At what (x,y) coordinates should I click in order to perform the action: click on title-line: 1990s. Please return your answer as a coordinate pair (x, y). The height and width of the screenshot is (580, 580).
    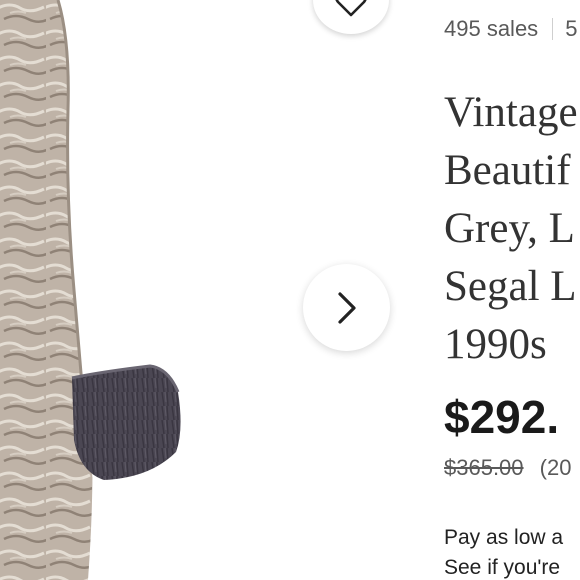
    Looking at the image, I should click on (495, 344).